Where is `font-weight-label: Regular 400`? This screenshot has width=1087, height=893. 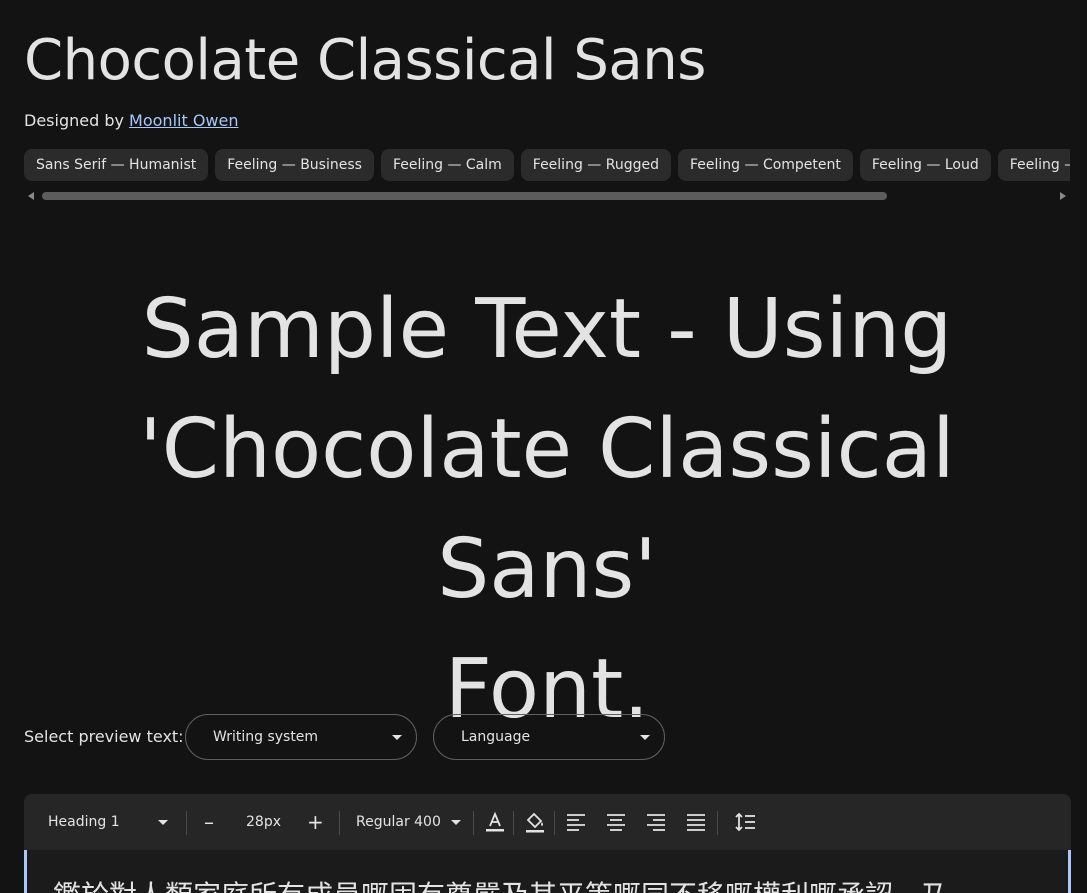
font-weight-label: Regular 400 is located at coordinates (398, 822).